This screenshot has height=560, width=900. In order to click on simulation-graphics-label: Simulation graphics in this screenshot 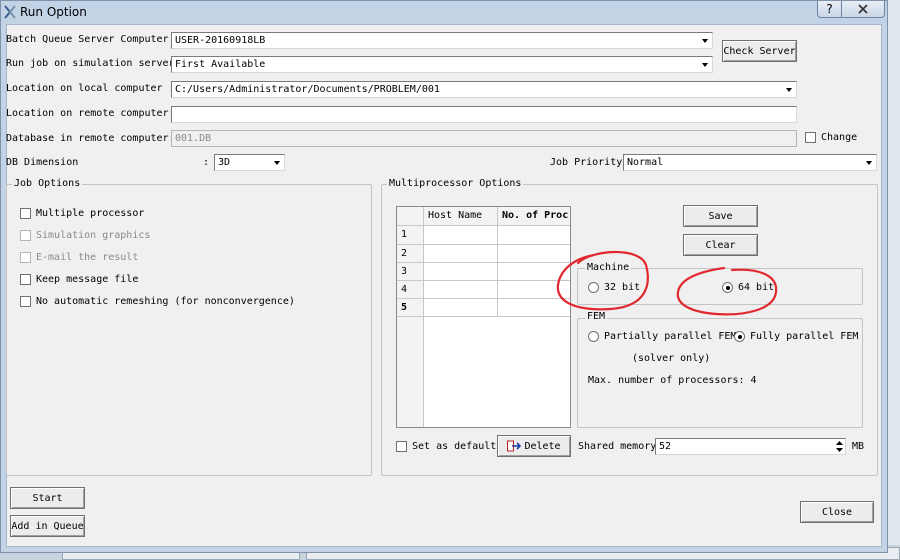, I will do `click(93, 235)`.